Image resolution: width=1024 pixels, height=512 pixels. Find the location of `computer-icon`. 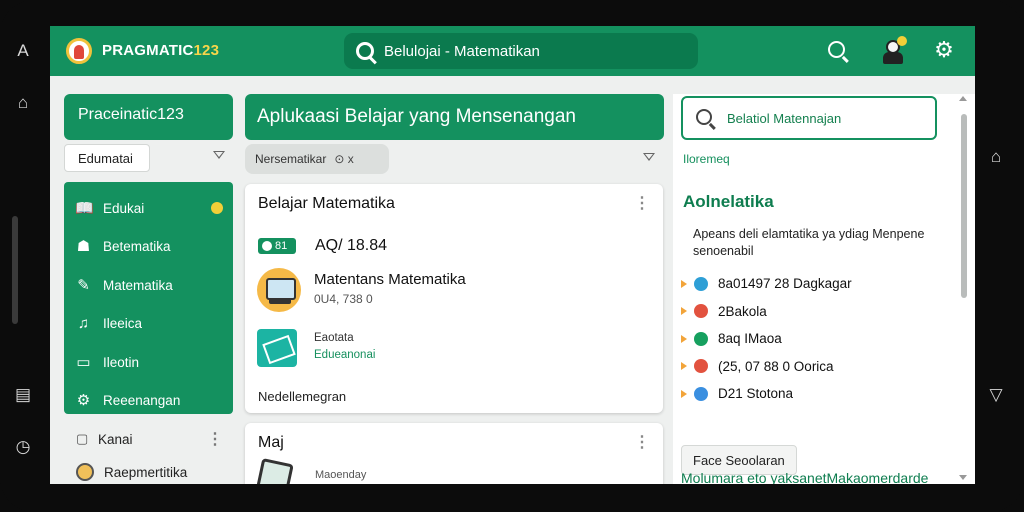

computer-icon is located at coordinates (279, 290).